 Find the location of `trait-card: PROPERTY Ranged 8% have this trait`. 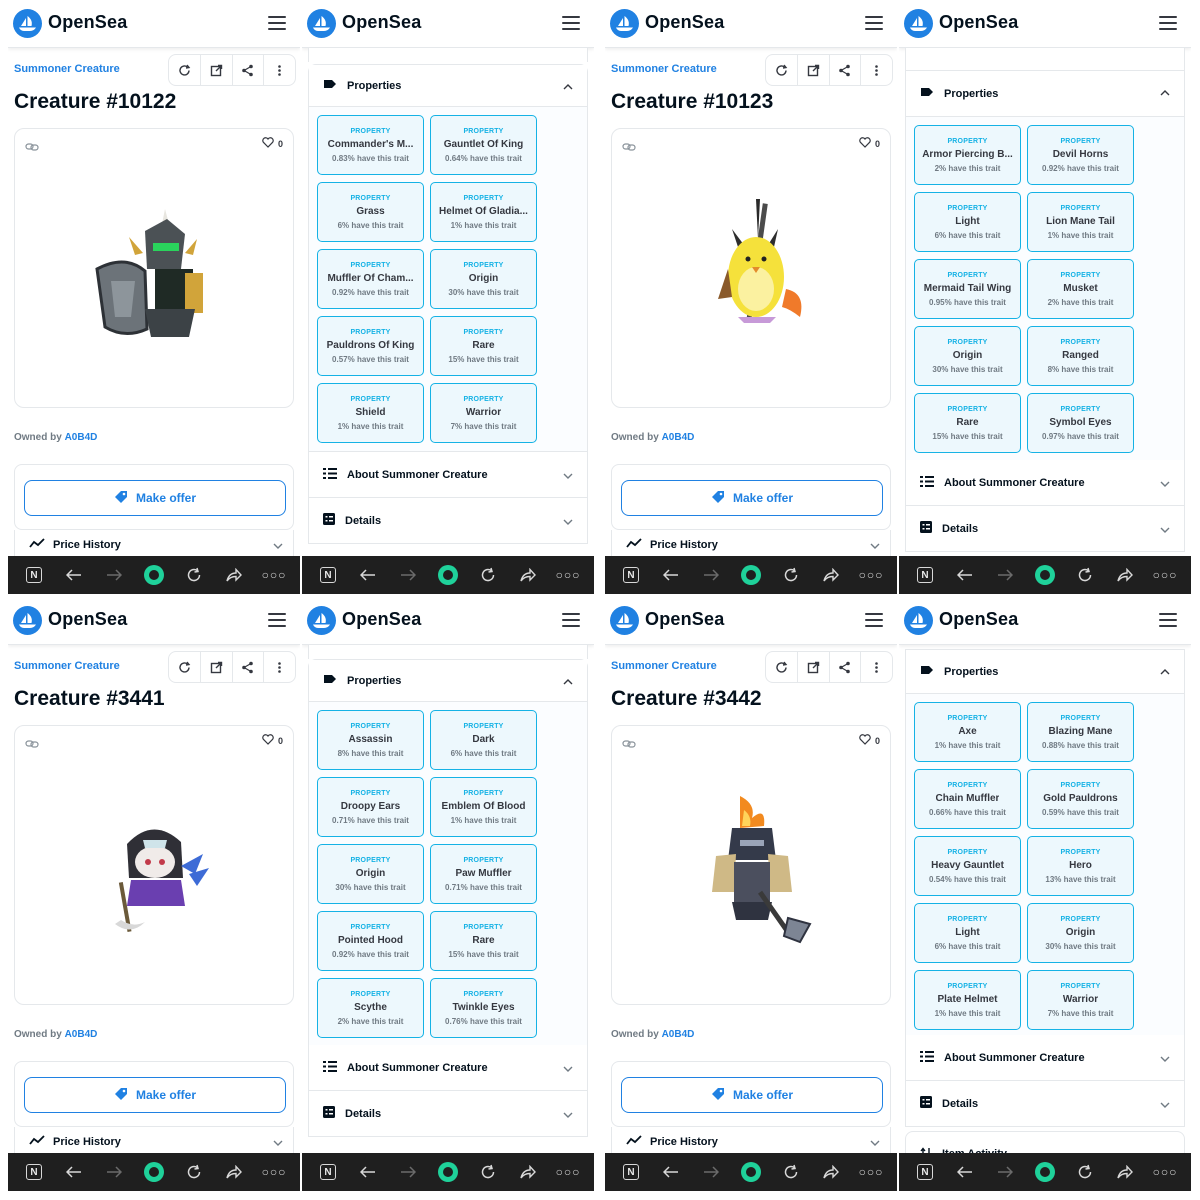

trait-card: PROPERTY Ranged 8% have this trait is located at coordinates (1080, 356).